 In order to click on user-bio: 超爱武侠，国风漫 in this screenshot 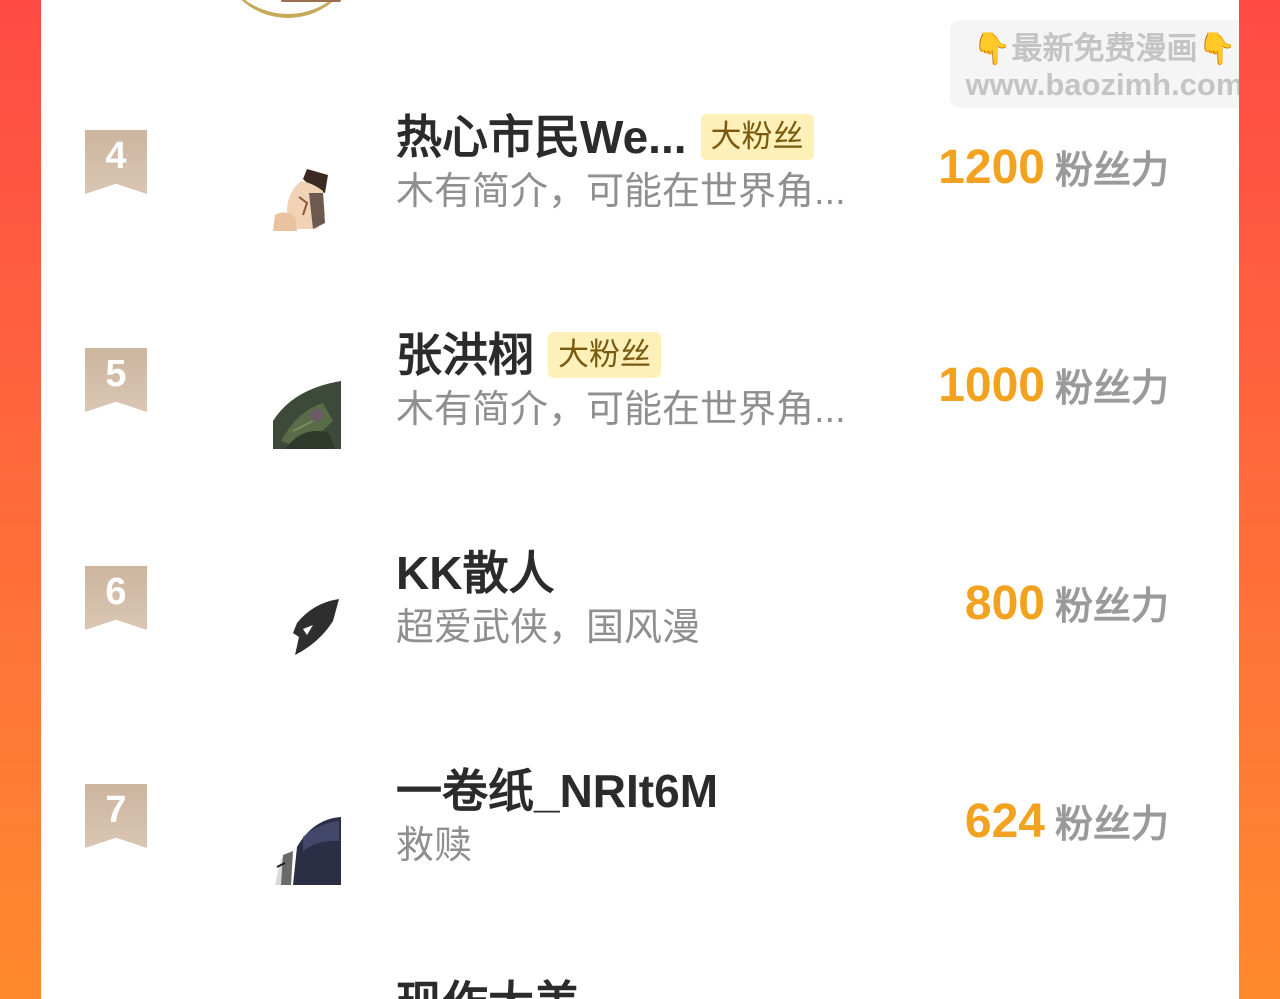, I will do `click(548, 628)`.